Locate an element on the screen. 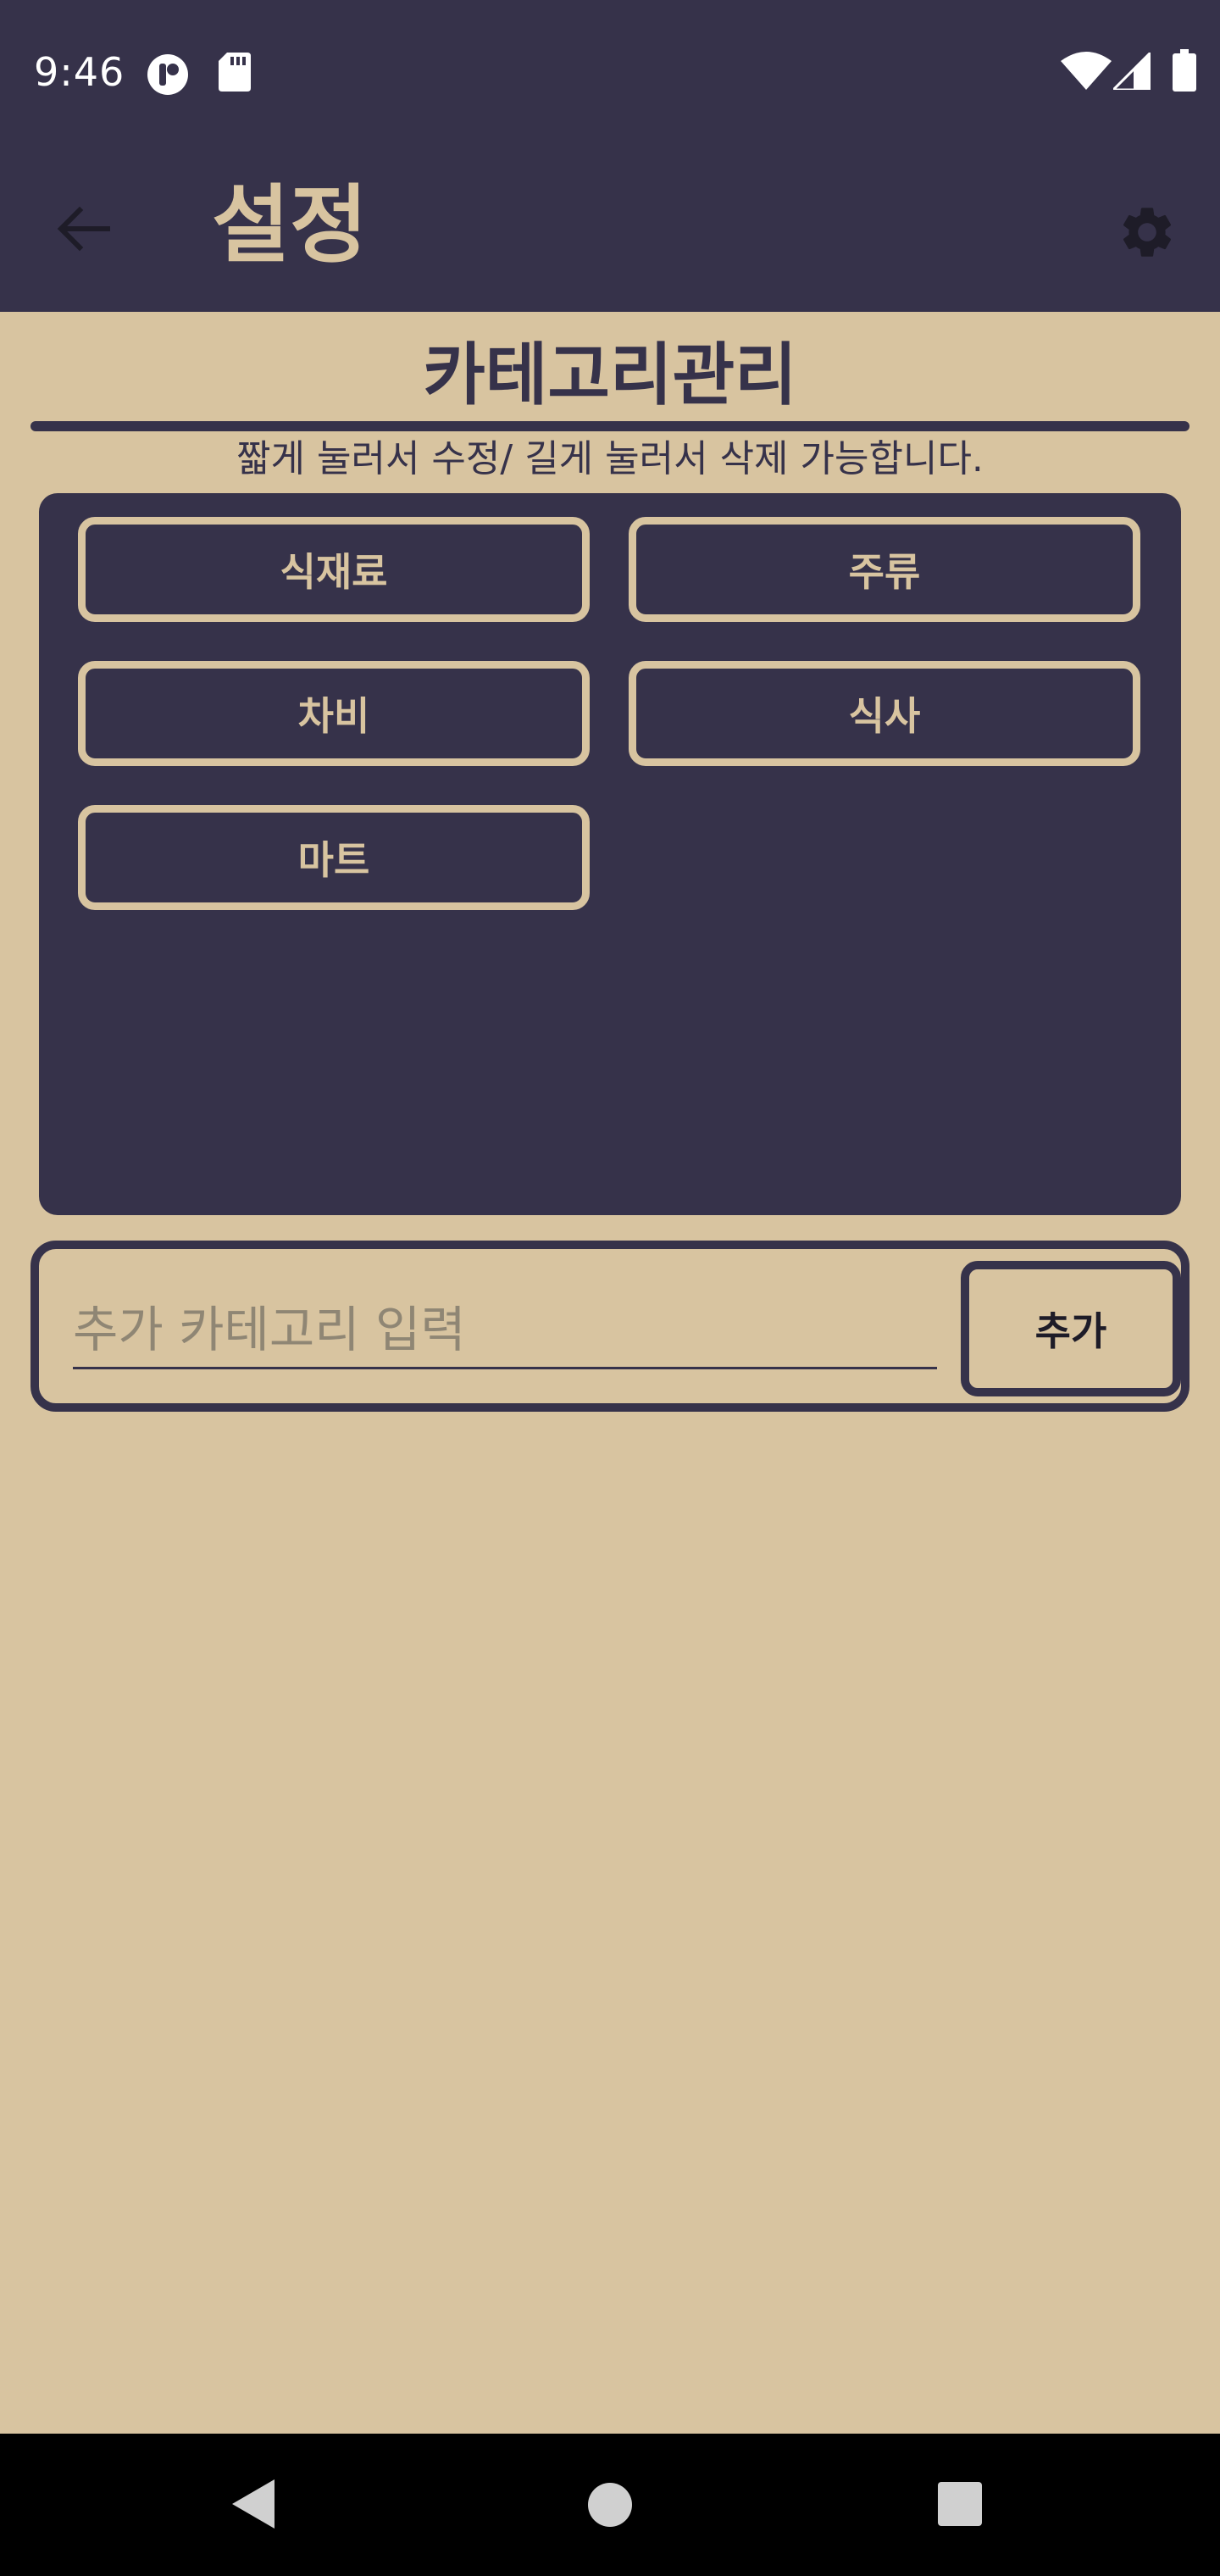 The height and width of the screenshot is (2576, 1220). system-nav-bar is located at coordinates (610, 2505).